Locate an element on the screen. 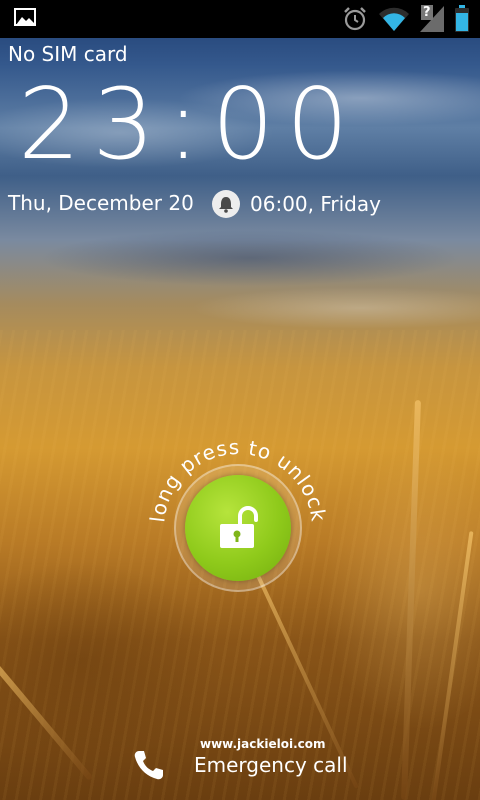 Image resolution: width=480 pixels, height=800 pixels. emergency-call-label: Emergency call is located at coordinates (271, 765).